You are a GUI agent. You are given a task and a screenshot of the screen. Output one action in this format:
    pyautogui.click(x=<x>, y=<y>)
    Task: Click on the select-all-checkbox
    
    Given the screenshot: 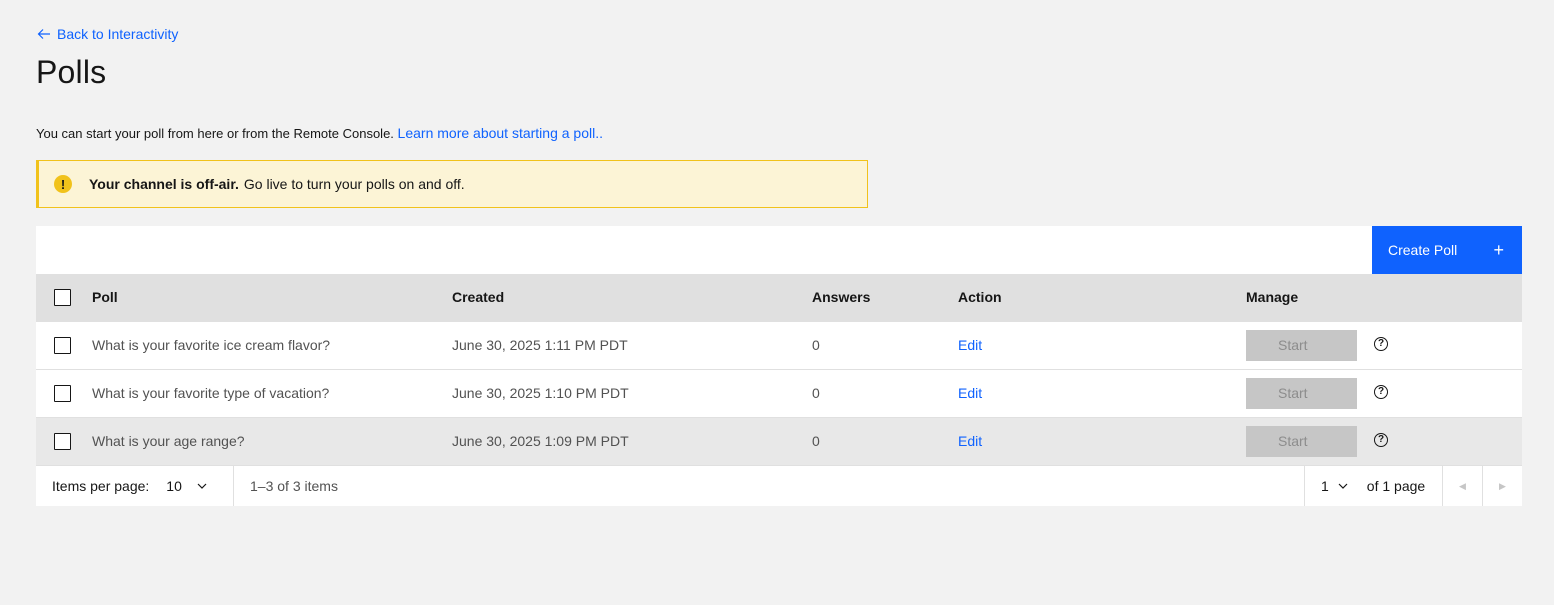 What is the action you would take?
    pyautogui.click(x=62, y=298)
    